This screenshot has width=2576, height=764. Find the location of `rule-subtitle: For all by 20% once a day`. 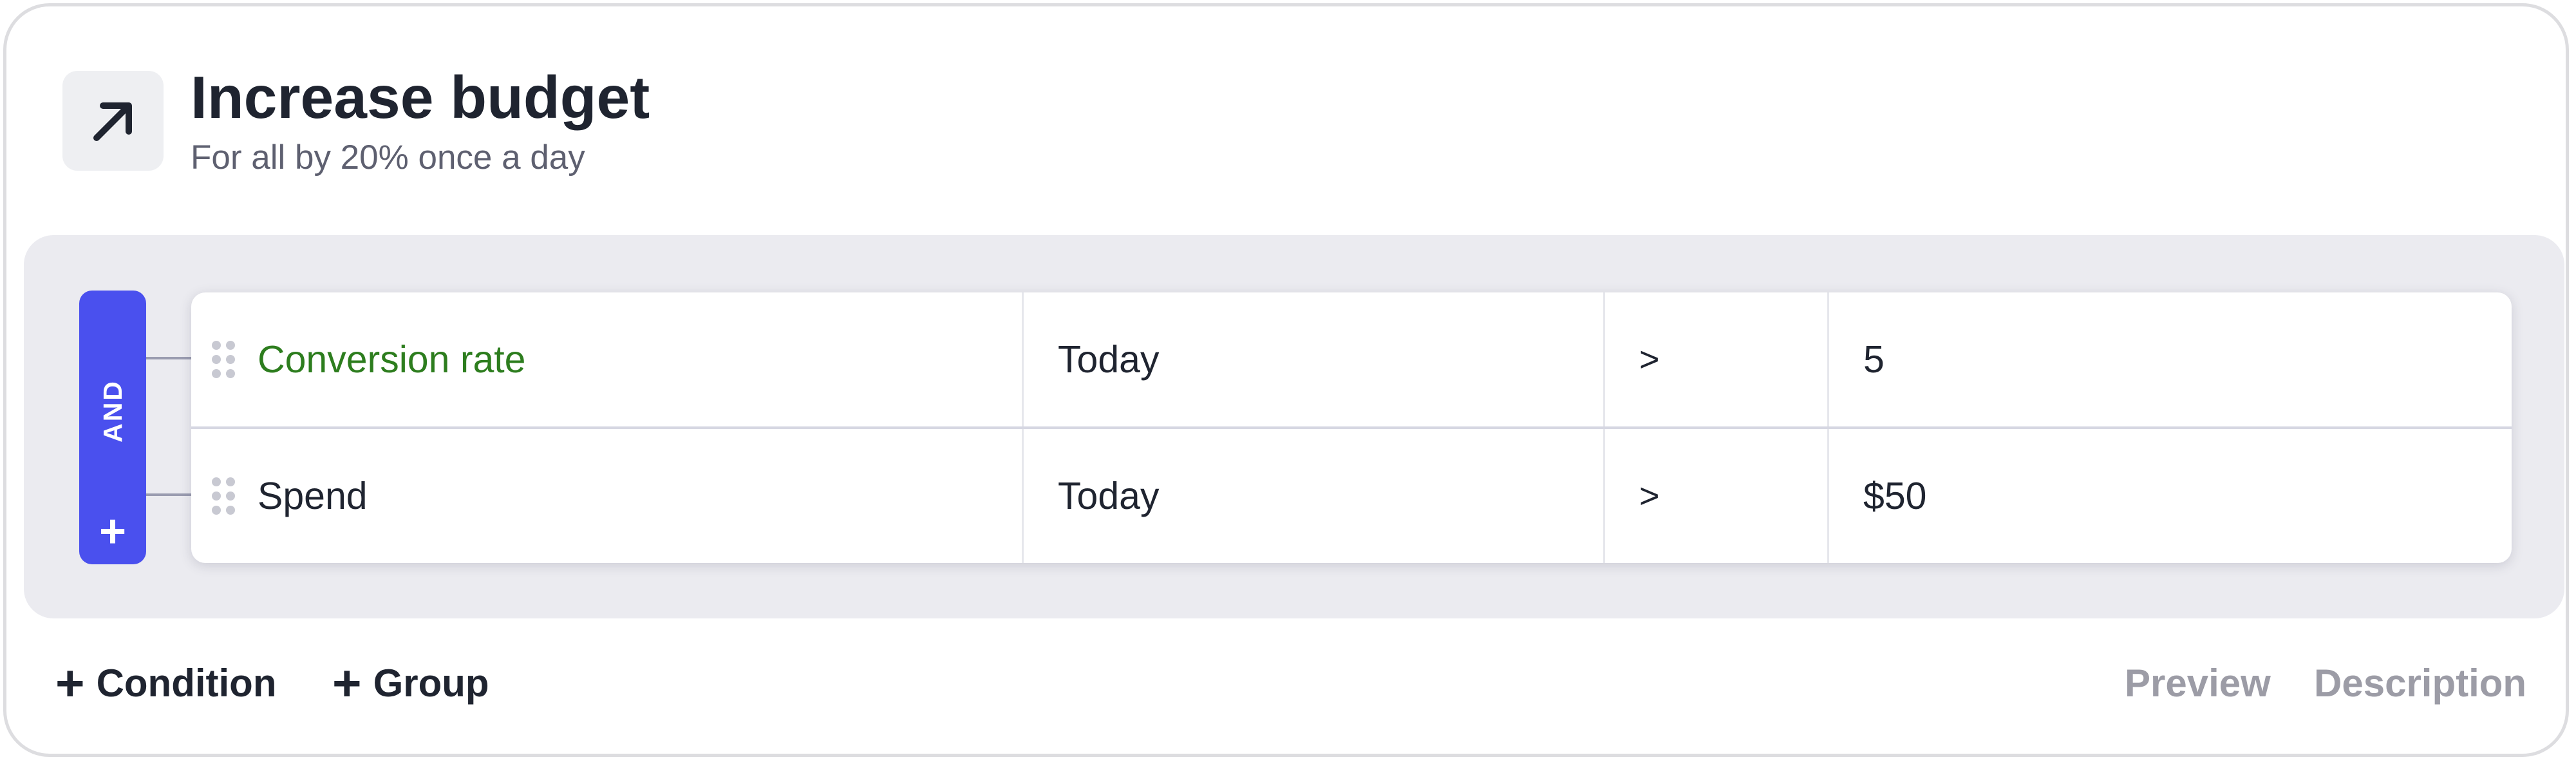

rule-subtitle: For all by 20% once a day is located at coordinates (388, 157).